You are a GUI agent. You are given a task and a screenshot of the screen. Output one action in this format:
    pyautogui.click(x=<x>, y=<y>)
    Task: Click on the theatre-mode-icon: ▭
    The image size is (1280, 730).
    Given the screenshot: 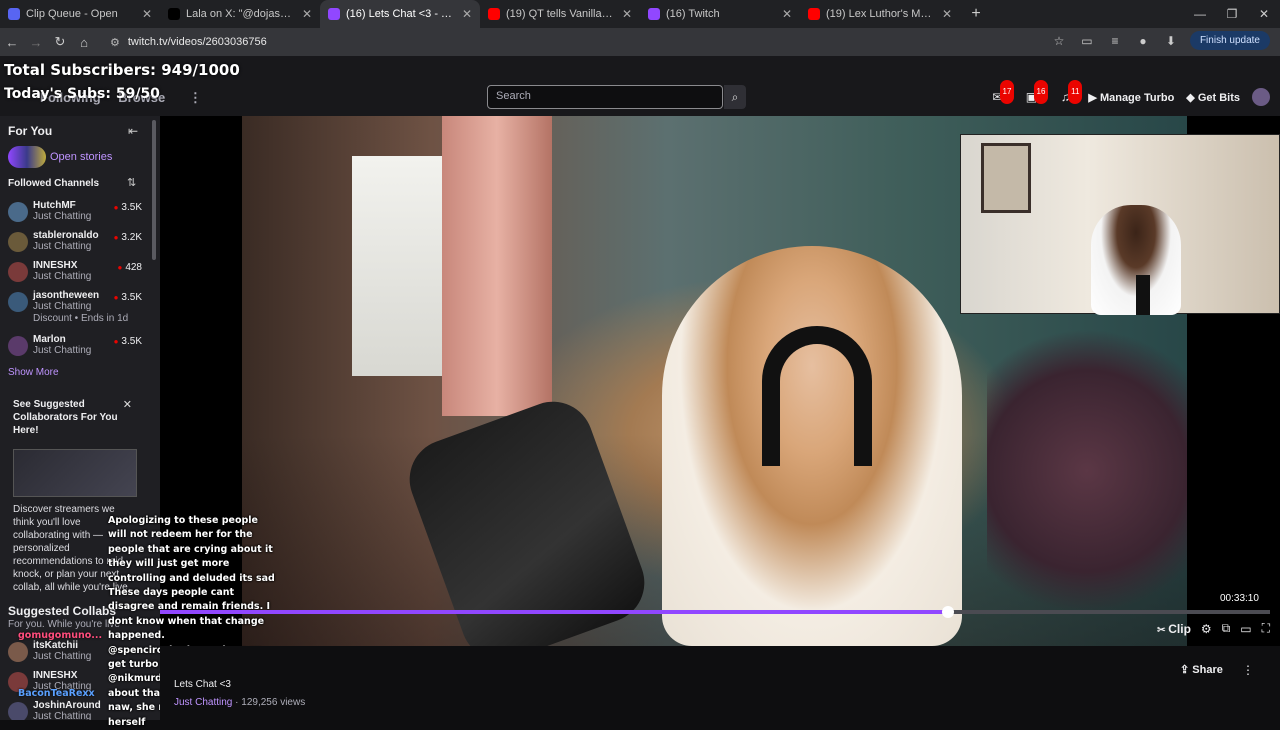 What is the action you would take?
    pyautogui.click(x=1245, y=629)
    